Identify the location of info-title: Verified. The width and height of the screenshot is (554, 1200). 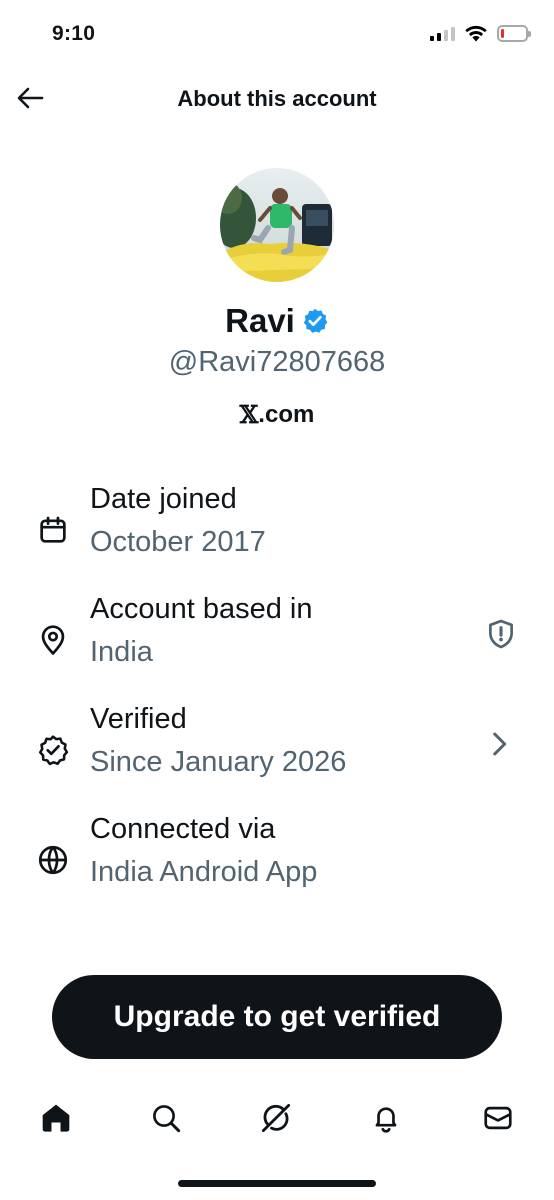
(138, 719).